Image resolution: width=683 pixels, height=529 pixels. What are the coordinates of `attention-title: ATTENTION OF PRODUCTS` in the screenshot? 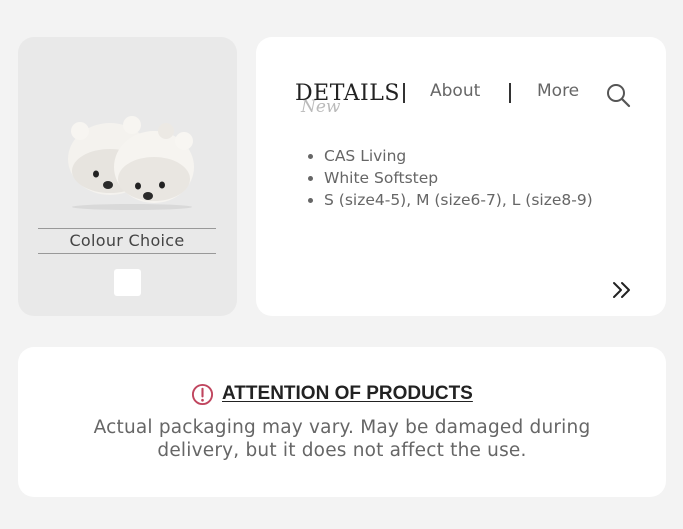 It's located at (332, 394).